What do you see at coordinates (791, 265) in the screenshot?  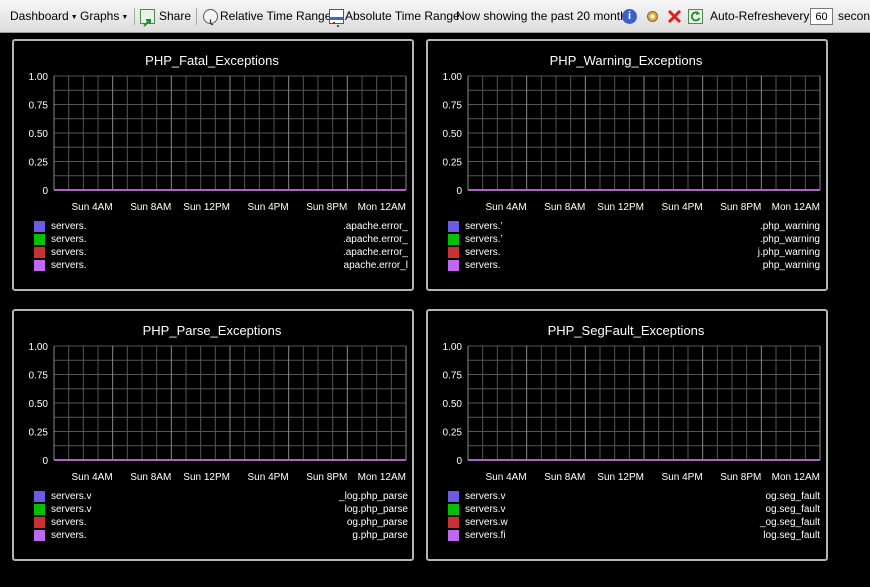 I see `legend-series-suffix: php_warning` at bounding box center [791, 265].